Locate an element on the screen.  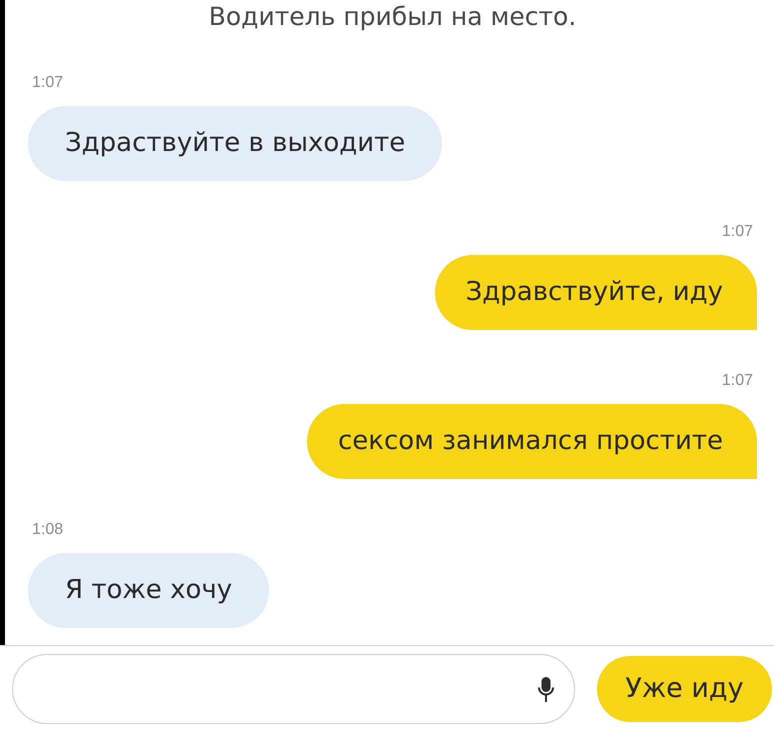
microphone-icon is located at coordinates (546, 689).